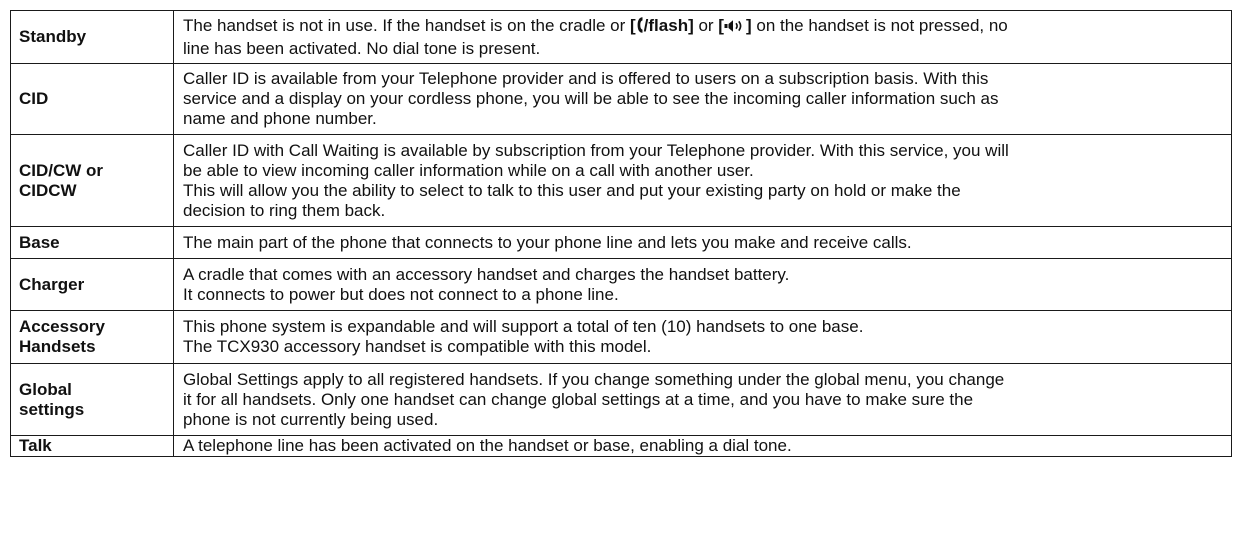  Describe the element at coordinates (92, 446) in the screenshot. I see `term-cell: Talk` at that location.